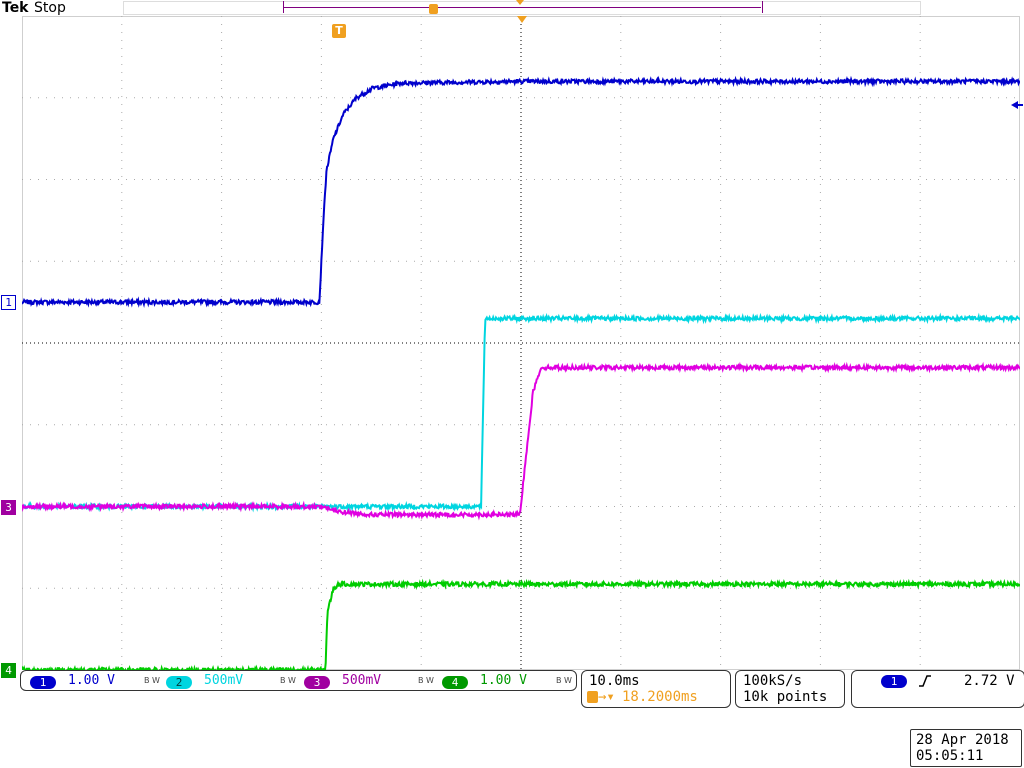  Describe the element at coordinates (433, 9) in the screenshot. I see `record-trigger-icon` at that location.